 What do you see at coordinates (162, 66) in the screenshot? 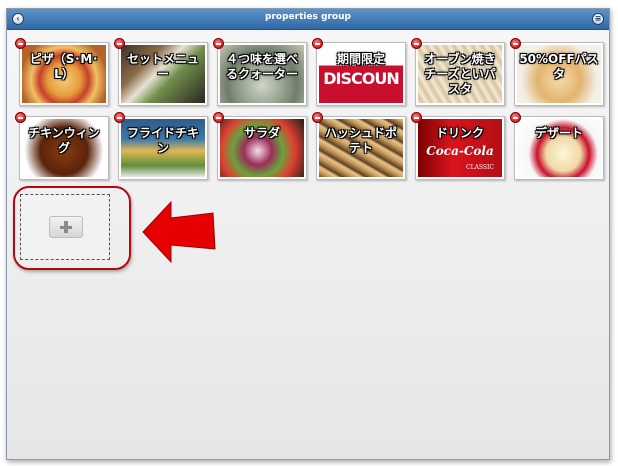
I see `tile-label: セットメニュー` at bounding box center [162, 66].